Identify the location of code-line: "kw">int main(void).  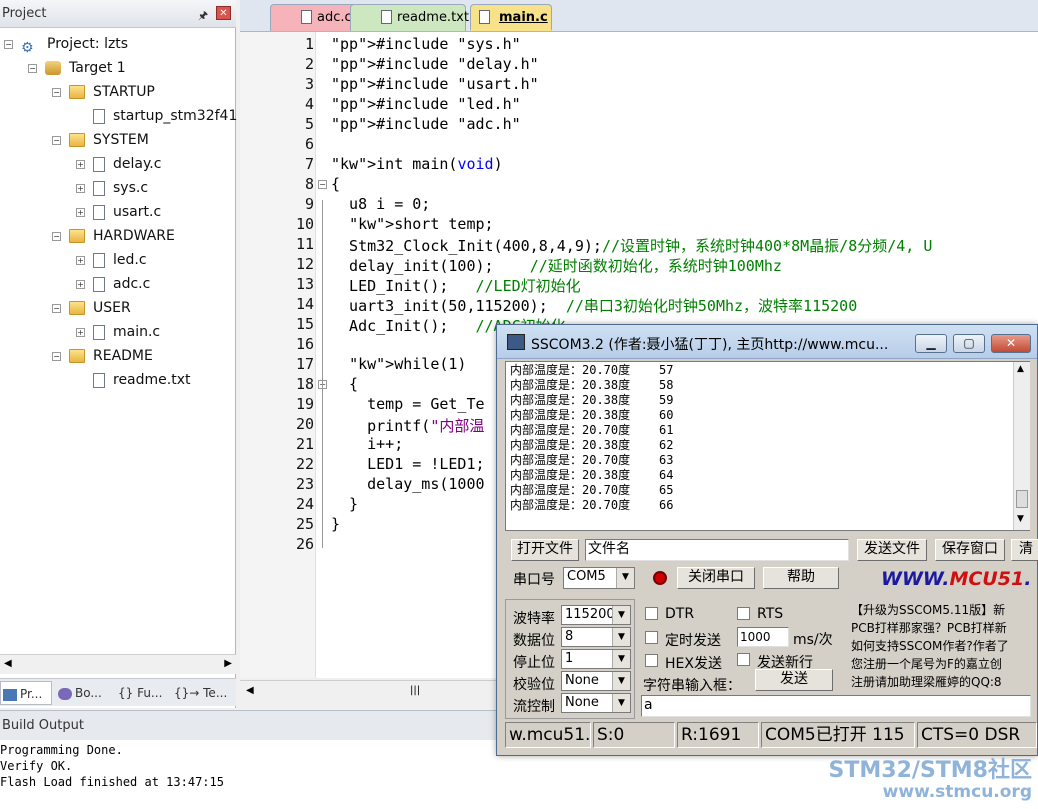
(417, 164).